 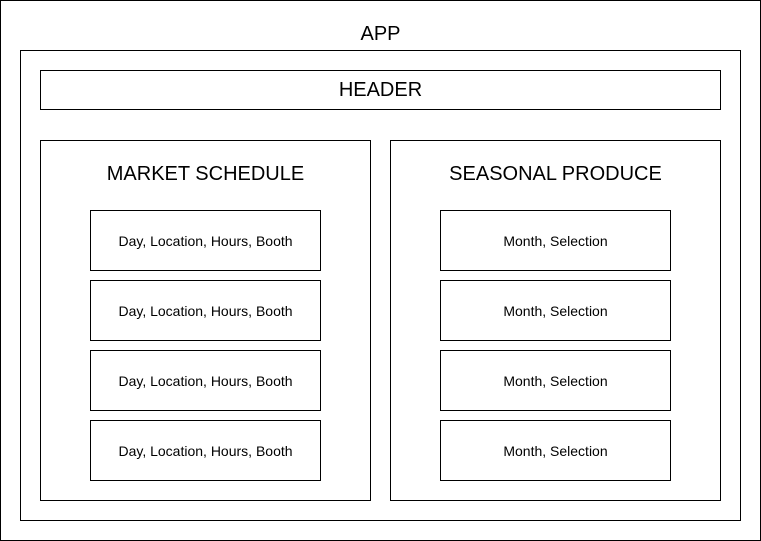 I want to click on seasonal-produce-title: SEASONAL PRODUCE, so click(x=555, y=174).